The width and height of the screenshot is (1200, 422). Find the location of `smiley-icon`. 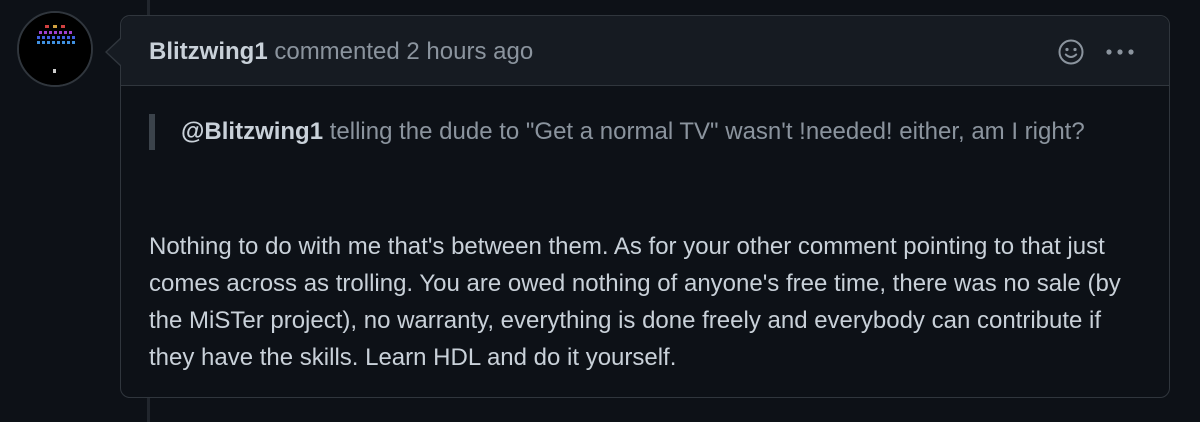

smiley-icon is located at coordinates (1071, 52).